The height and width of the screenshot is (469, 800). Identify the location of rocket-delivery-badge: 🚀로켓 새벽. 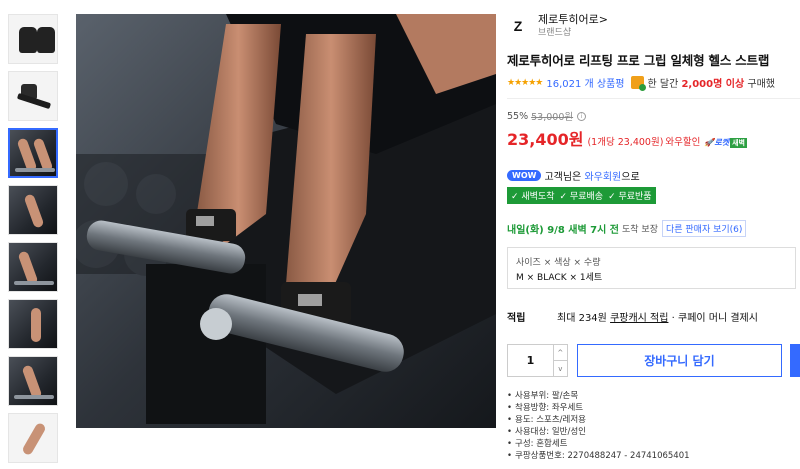
(725, 142).